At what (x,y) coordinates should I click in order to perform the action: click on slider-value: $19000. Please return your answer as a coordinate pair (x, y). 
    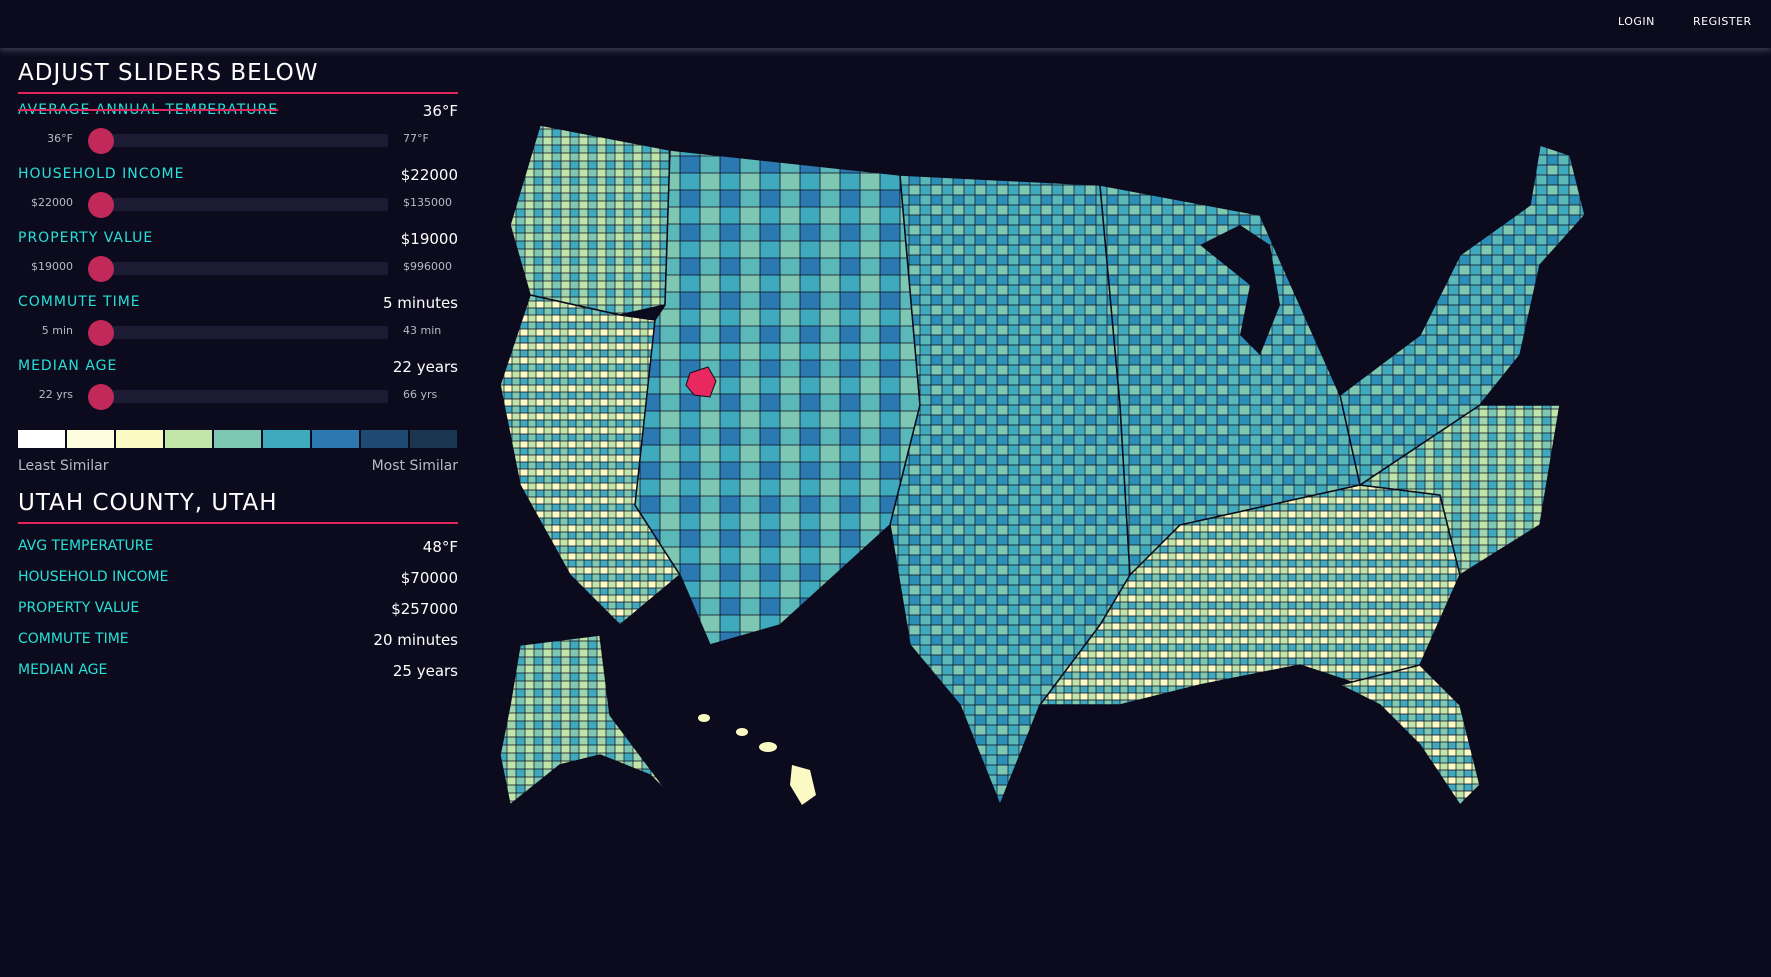
    Looking at the image, I should click on (429, 239).